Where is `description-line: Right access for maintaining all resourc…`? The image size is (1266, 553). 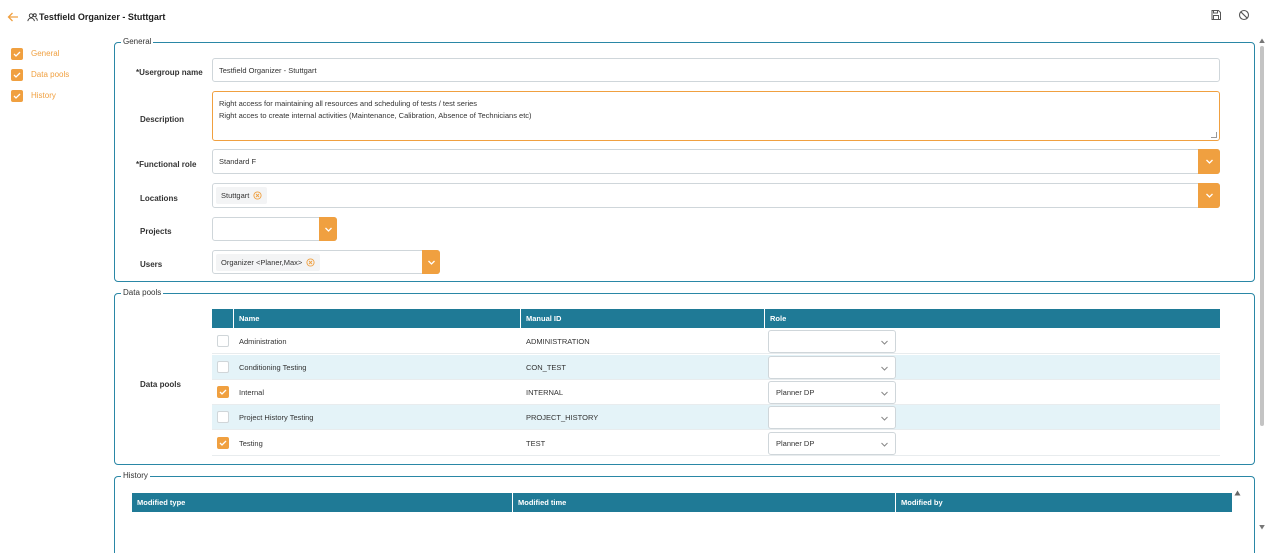
description-line: Right access for maintaining all resourc… is located at coordinates (348, 103).